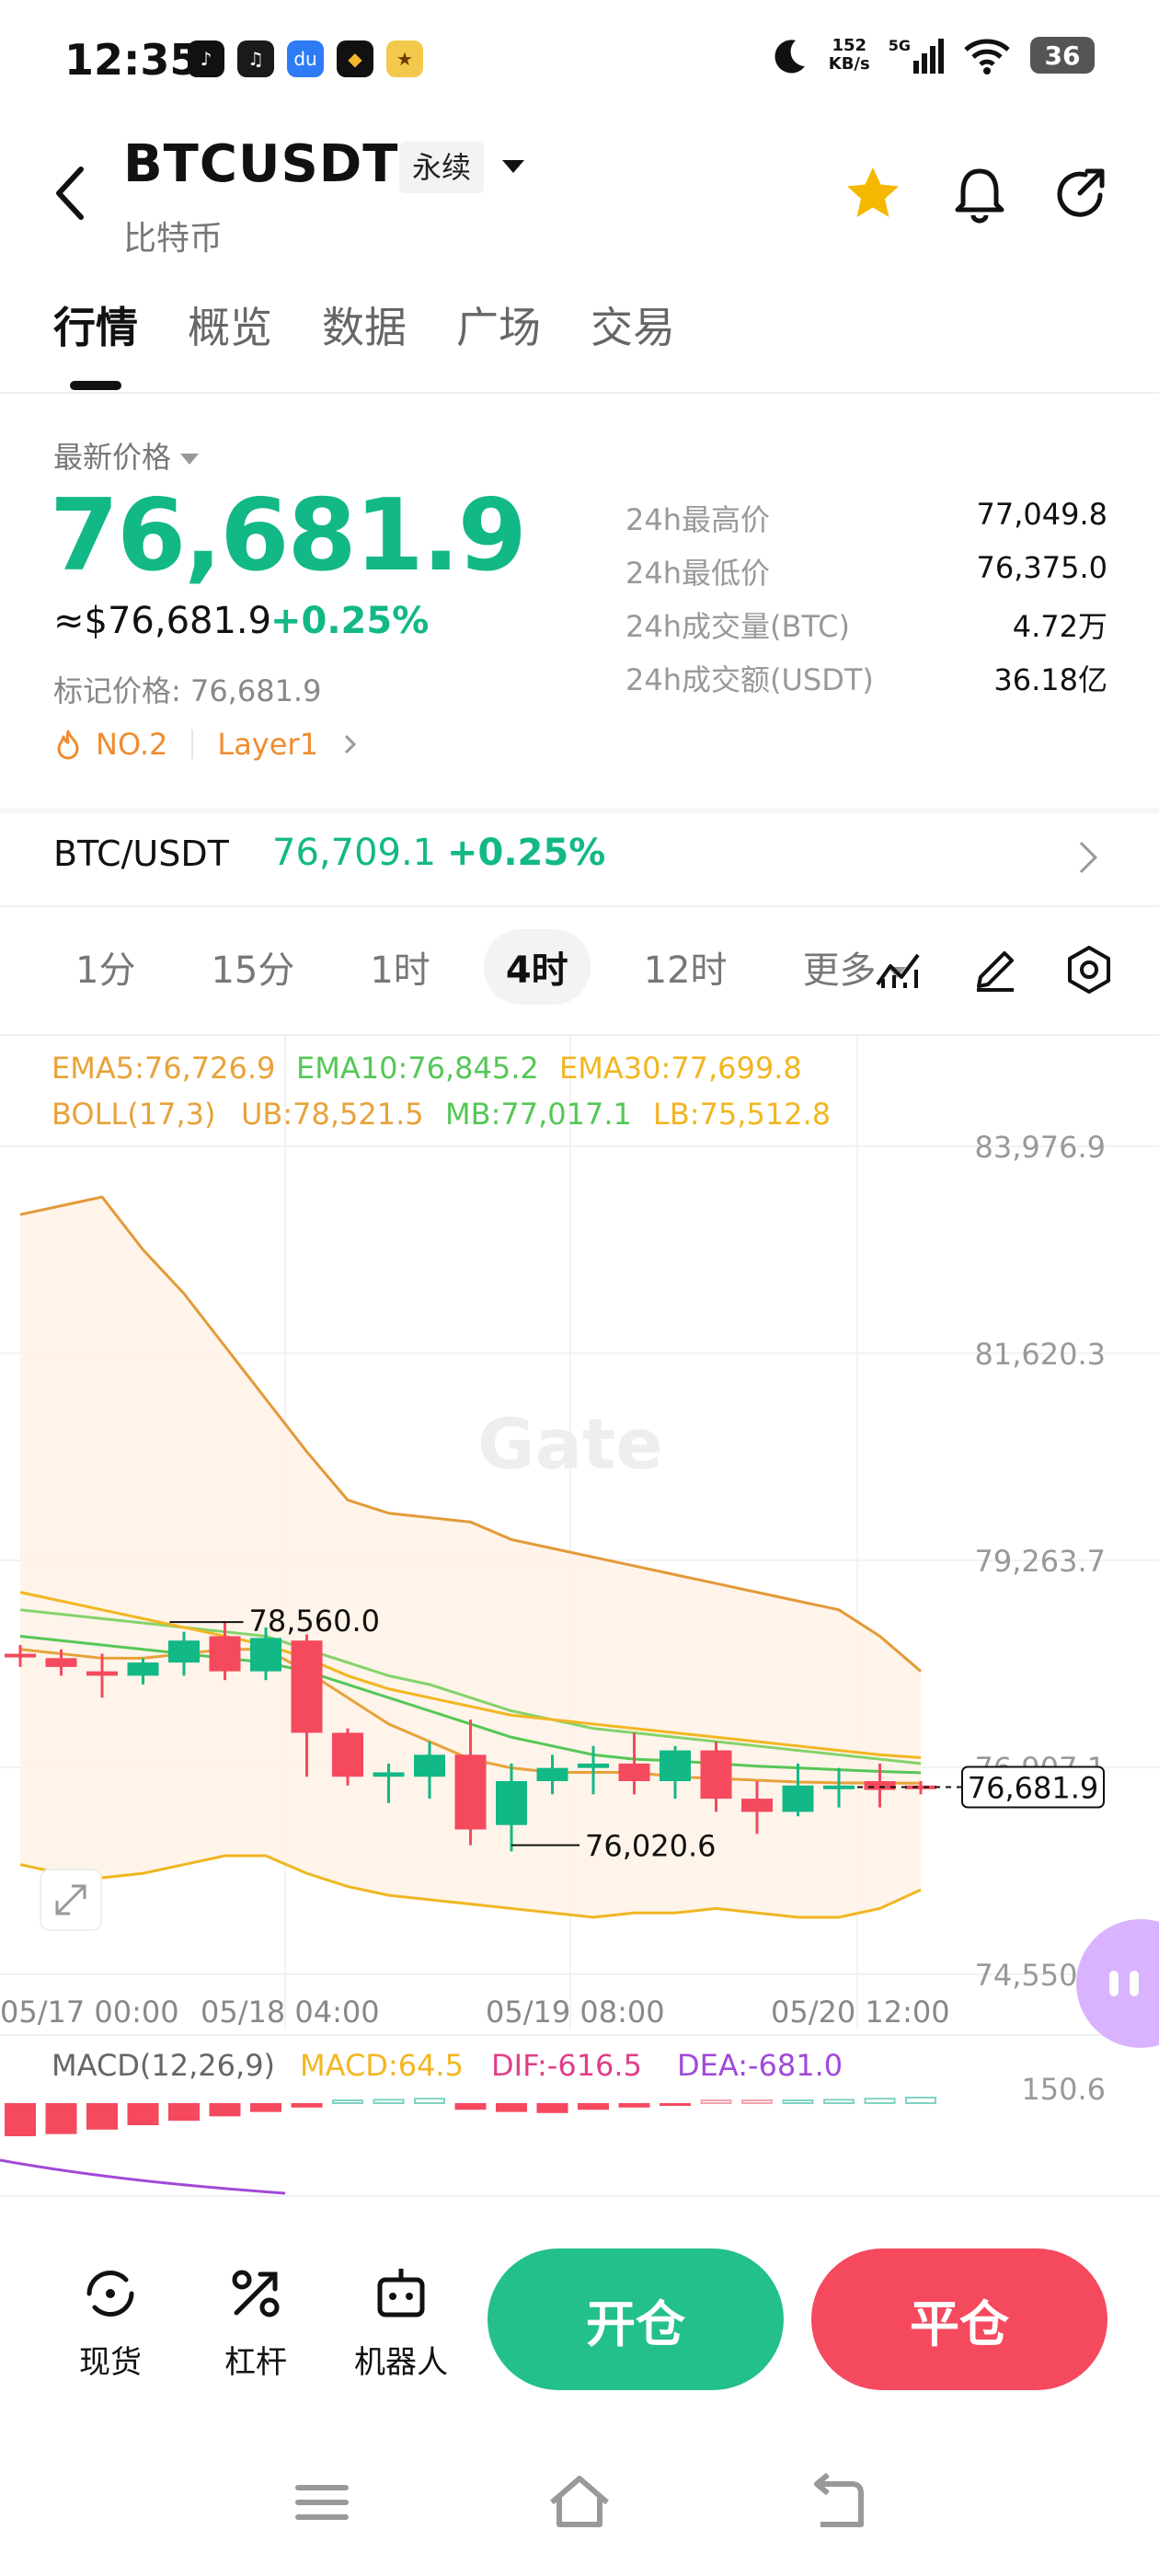  Describe the element at coordinates (71, 1900) in the screenshot. I see `expand-button` at that location.